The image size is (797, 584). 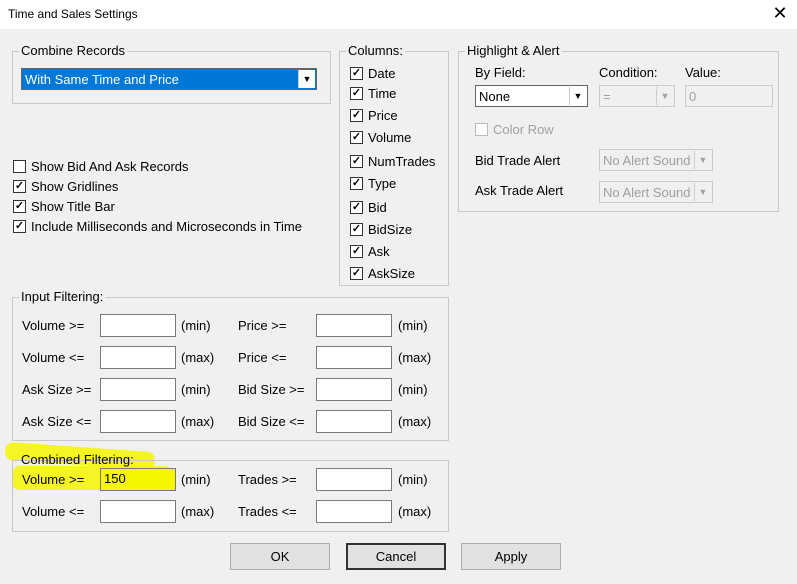 I want to click on filter-label: Price <=, so click(x=262, y=357).